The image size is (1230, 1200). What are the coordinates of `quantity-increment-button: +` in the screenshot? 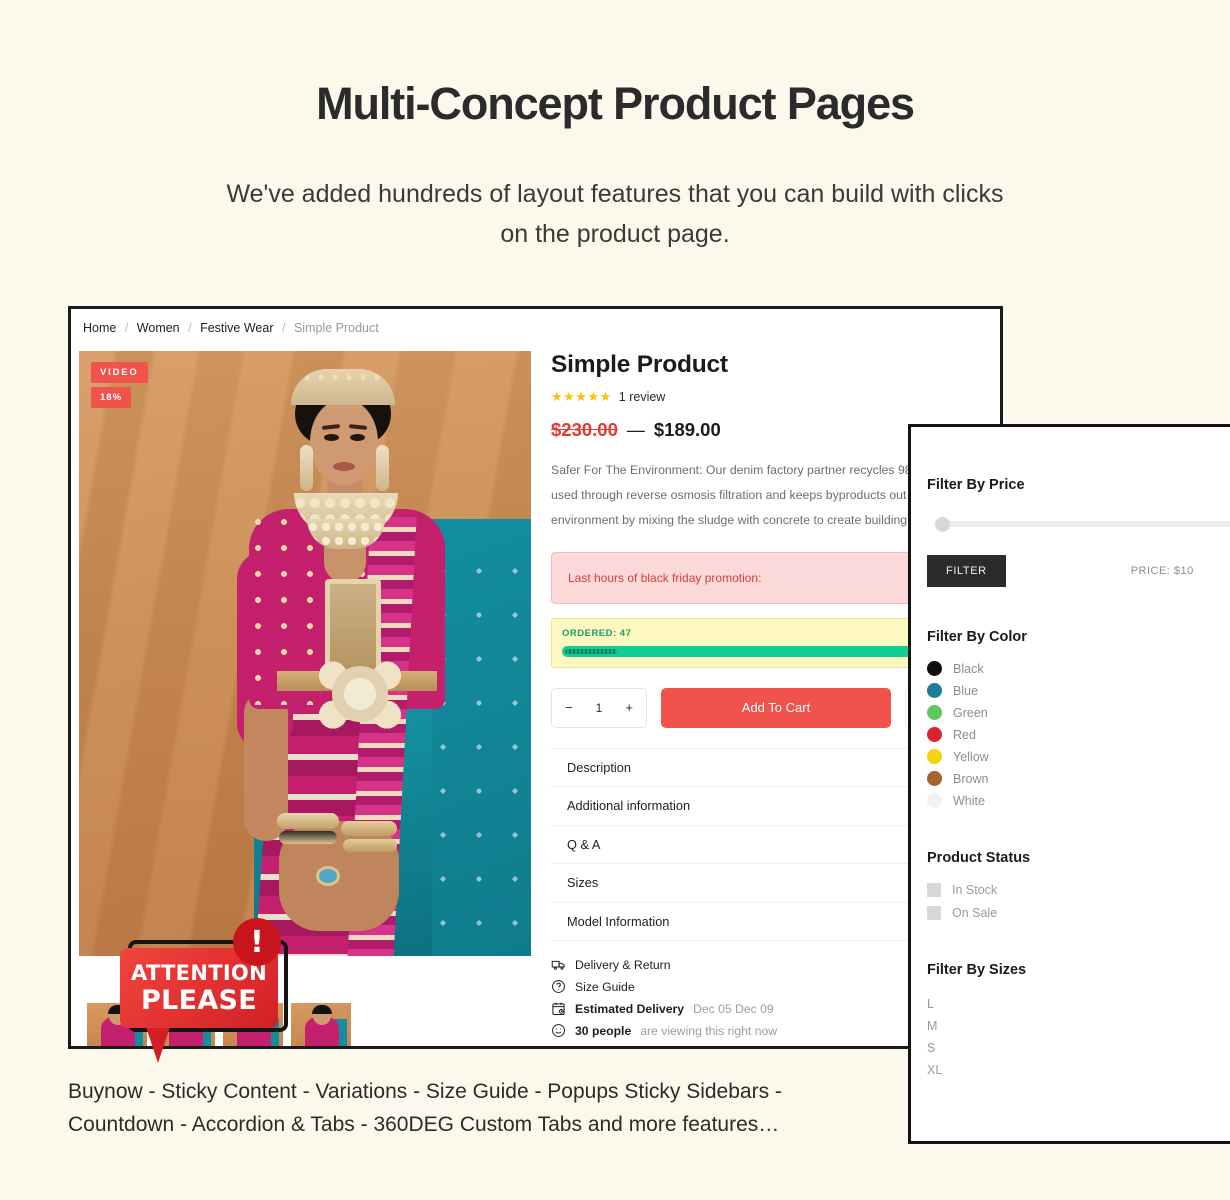 It's located at (629, 707).